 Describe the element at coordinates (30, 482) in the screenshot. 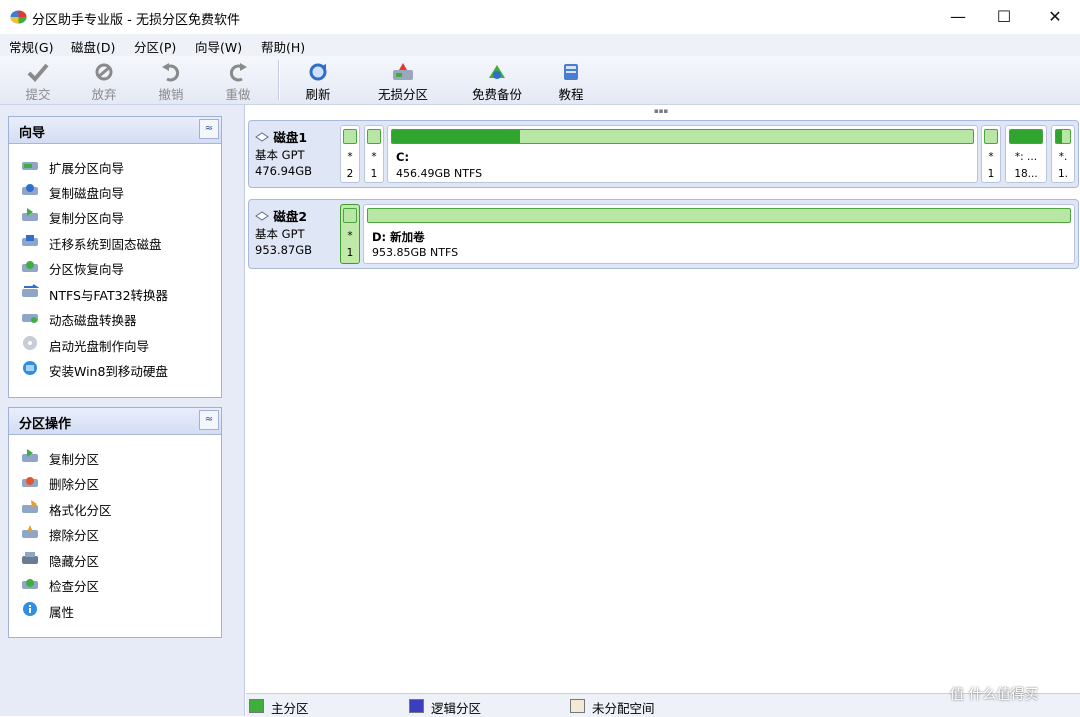

I see `delete-partition-icon` at that location.